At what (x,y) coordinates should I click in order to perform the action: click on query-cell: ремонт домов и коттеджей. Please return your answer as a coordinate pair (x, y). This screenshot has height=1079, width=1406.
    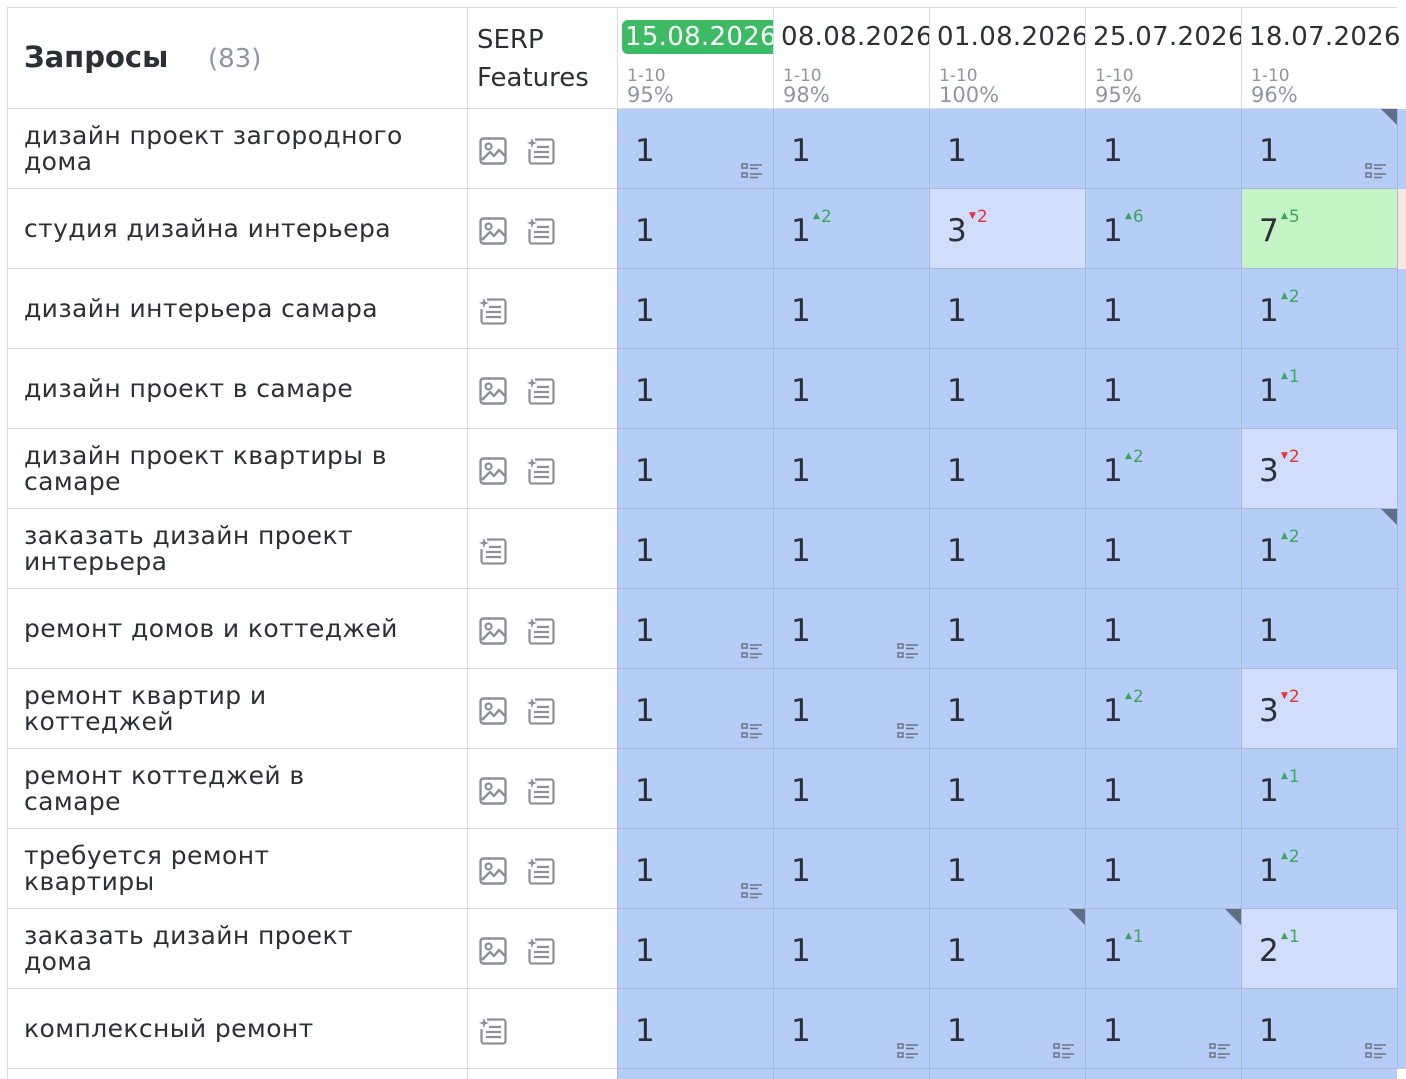
    Looking at the image, I should click on (237, 629).